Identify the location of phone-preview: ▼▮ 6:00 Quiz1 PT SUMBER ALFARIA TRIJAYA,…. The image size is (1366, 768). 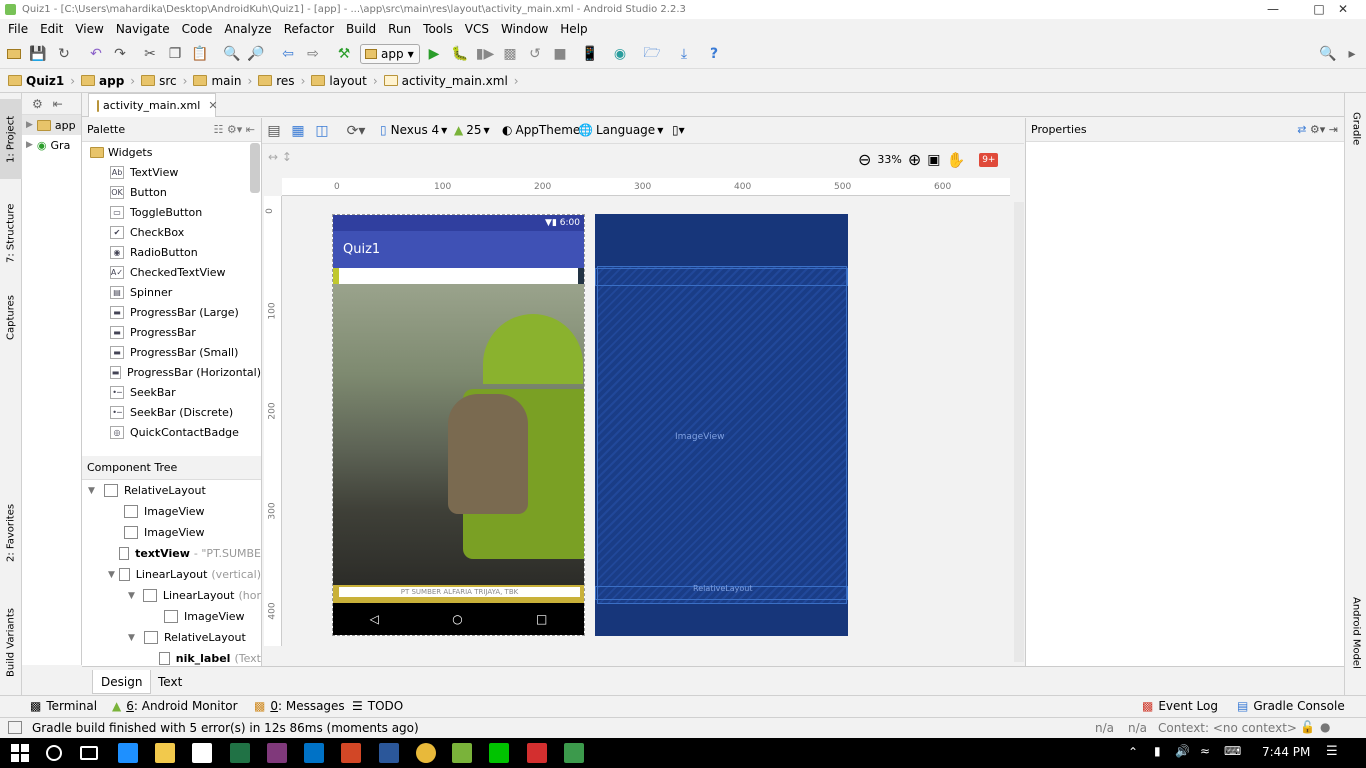
(458, 425).